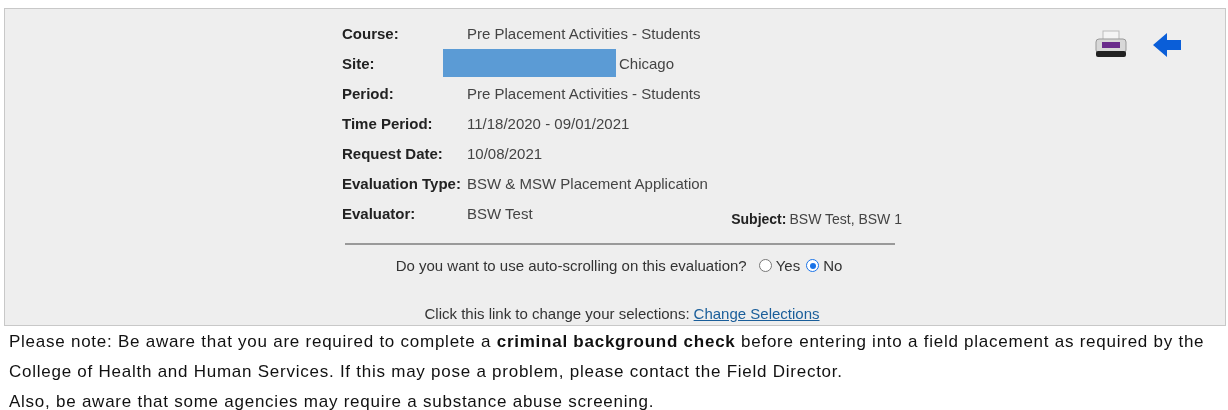 Image resolution: width=1228 pixels, height=410 pixels. What do you see at coordinates (647, 63) in the screenshot?
I see `field-value: Chicago` at bounding box center [647, 63].